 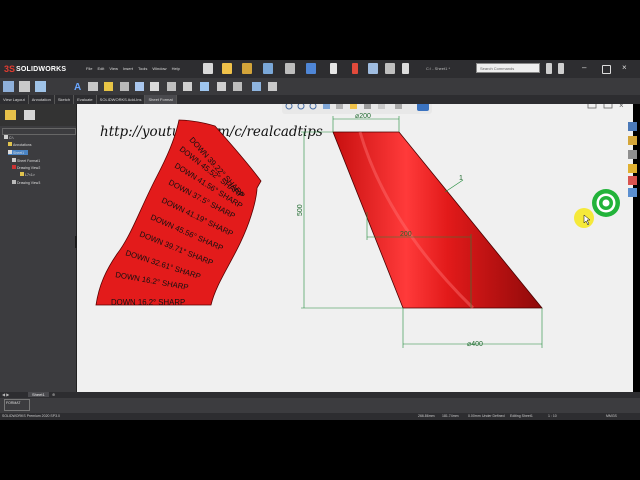 What do you see at coordinates (373, 68) in the screenshot?
I see `file-properties-icon` at bounding box center [373, 68].